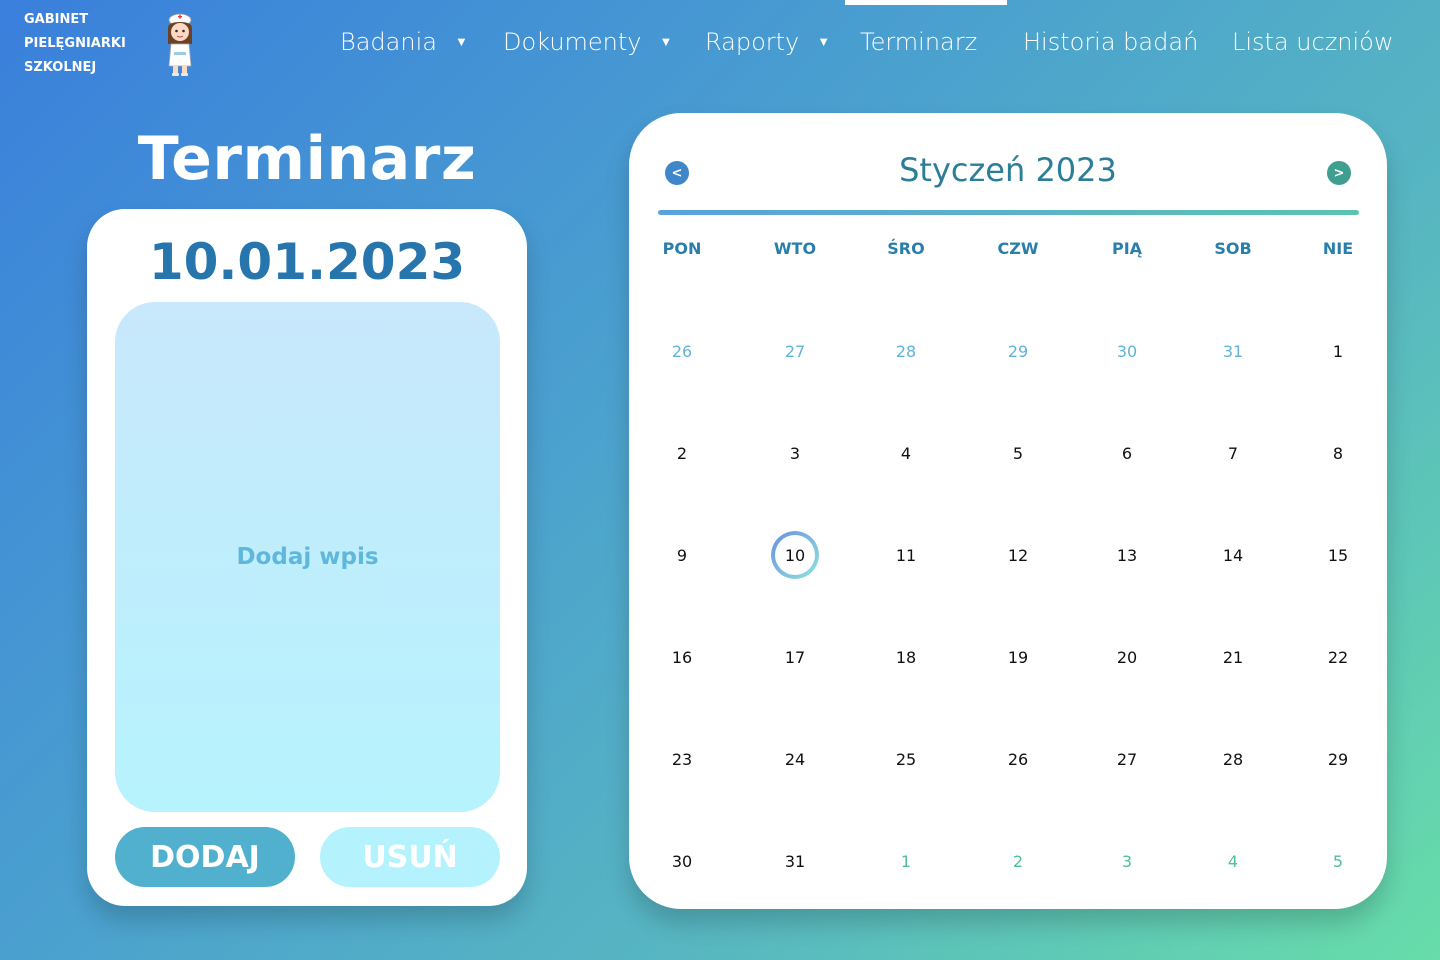  What do you see at coordinates (56, 19) in the screenshot?
I see `brand-line-1: GABINET` at bounding box center [56, 19].